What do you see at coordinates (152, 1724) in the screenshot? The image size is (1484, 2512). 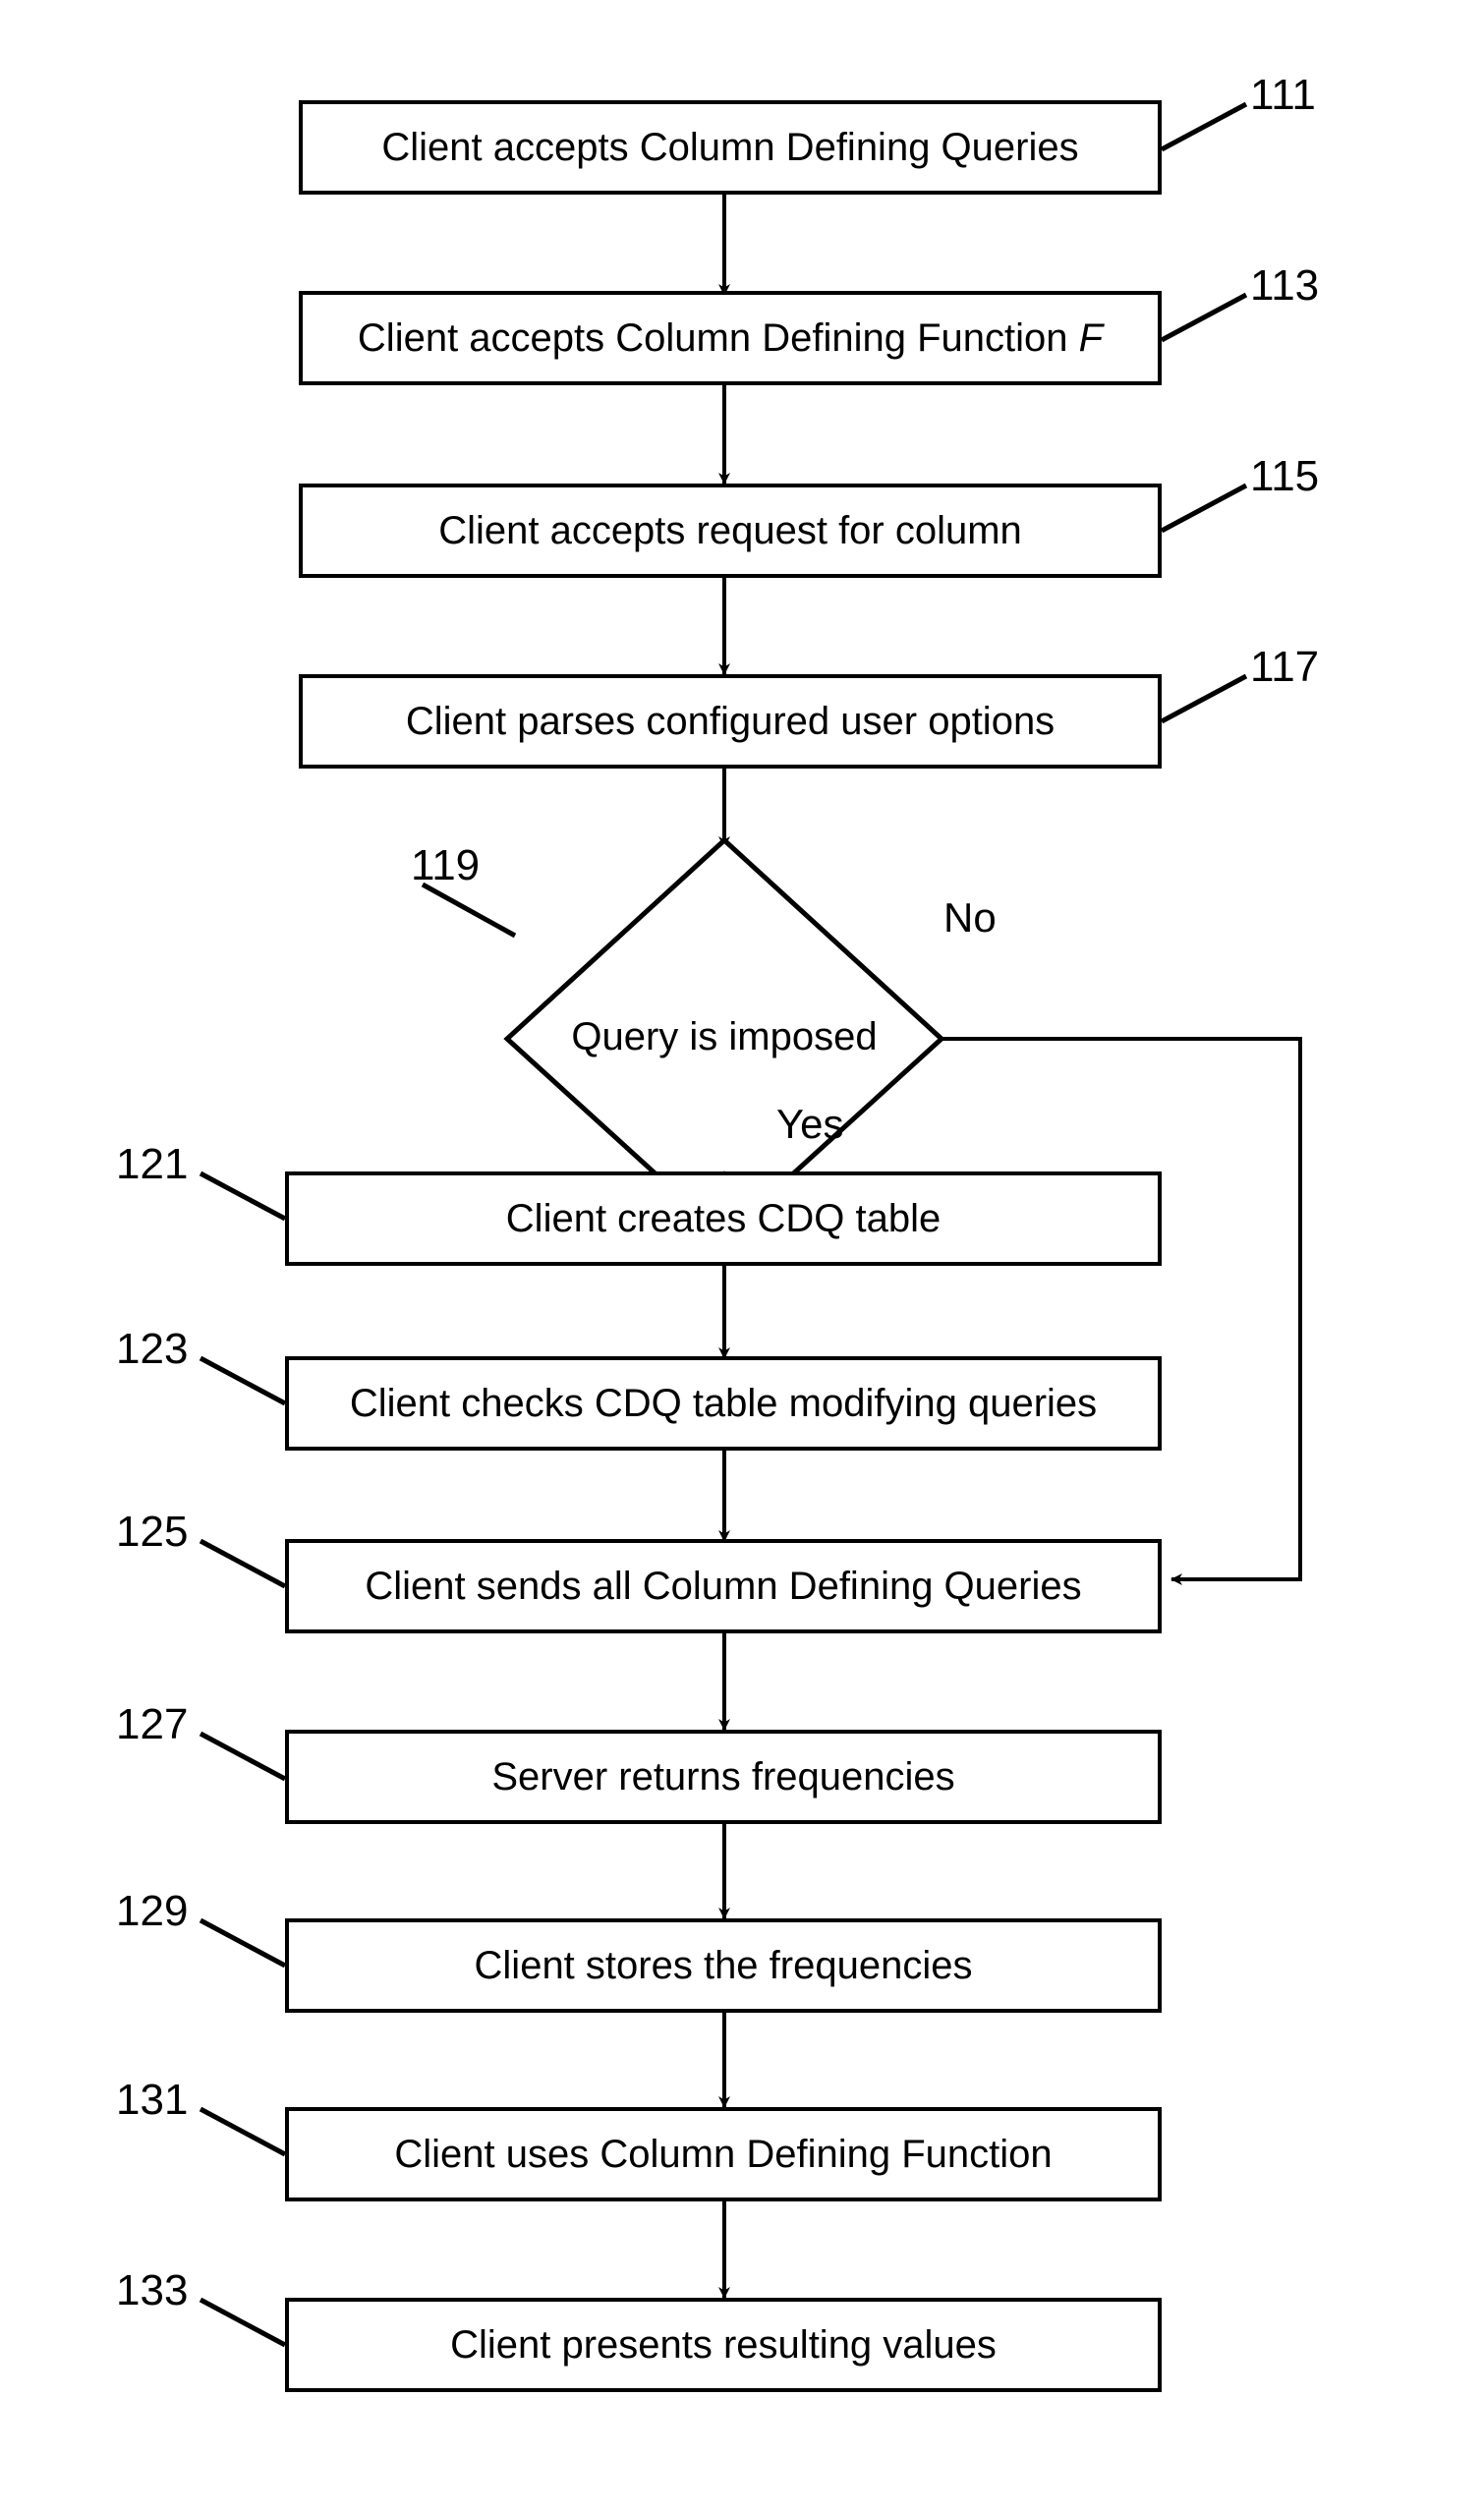 I see `ref-number-127: 127` at bounding box center [152, 1724].